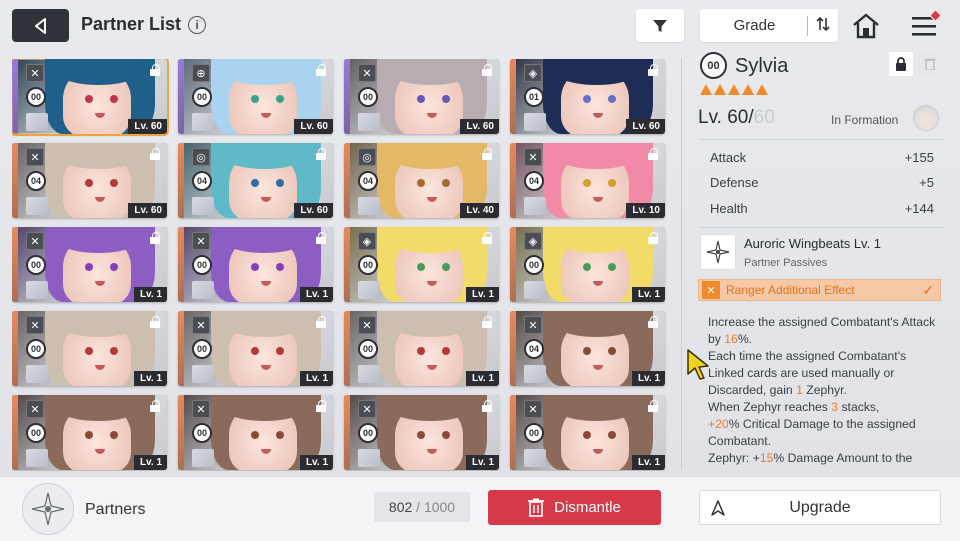  I want to click on bottom-bar: Partners 802 / 1000 Dismantle Upgrade, so click(480, 508).